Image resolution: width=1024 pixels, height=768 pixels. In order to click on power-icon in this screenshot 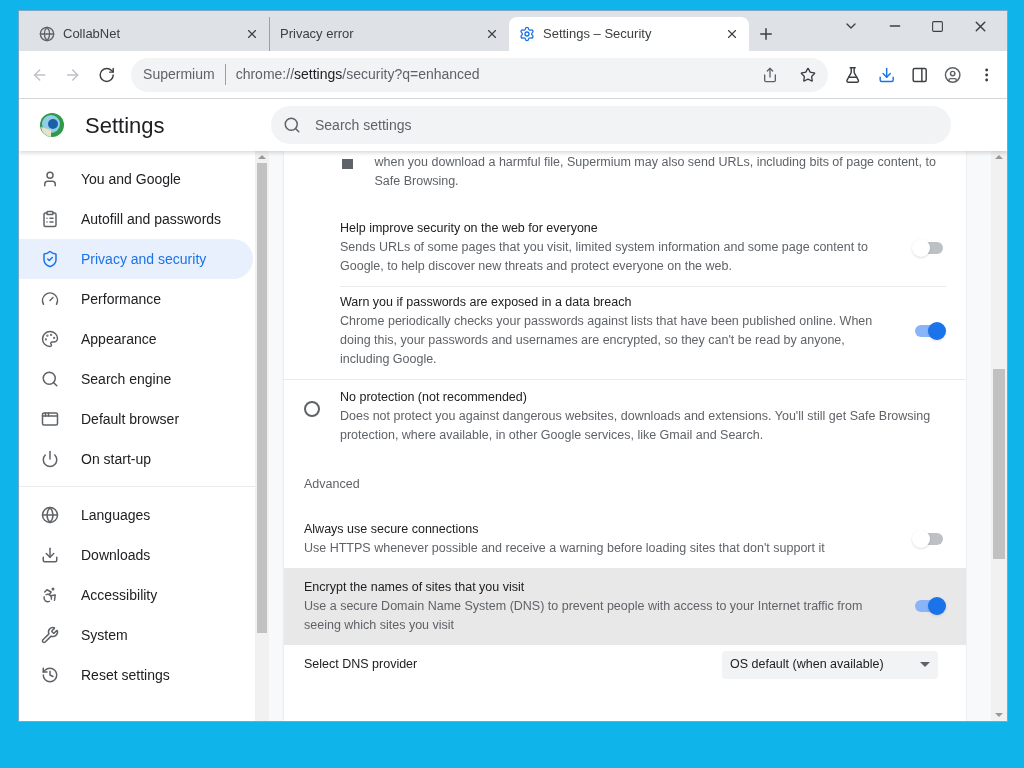, I will do `click(50, 459)`.